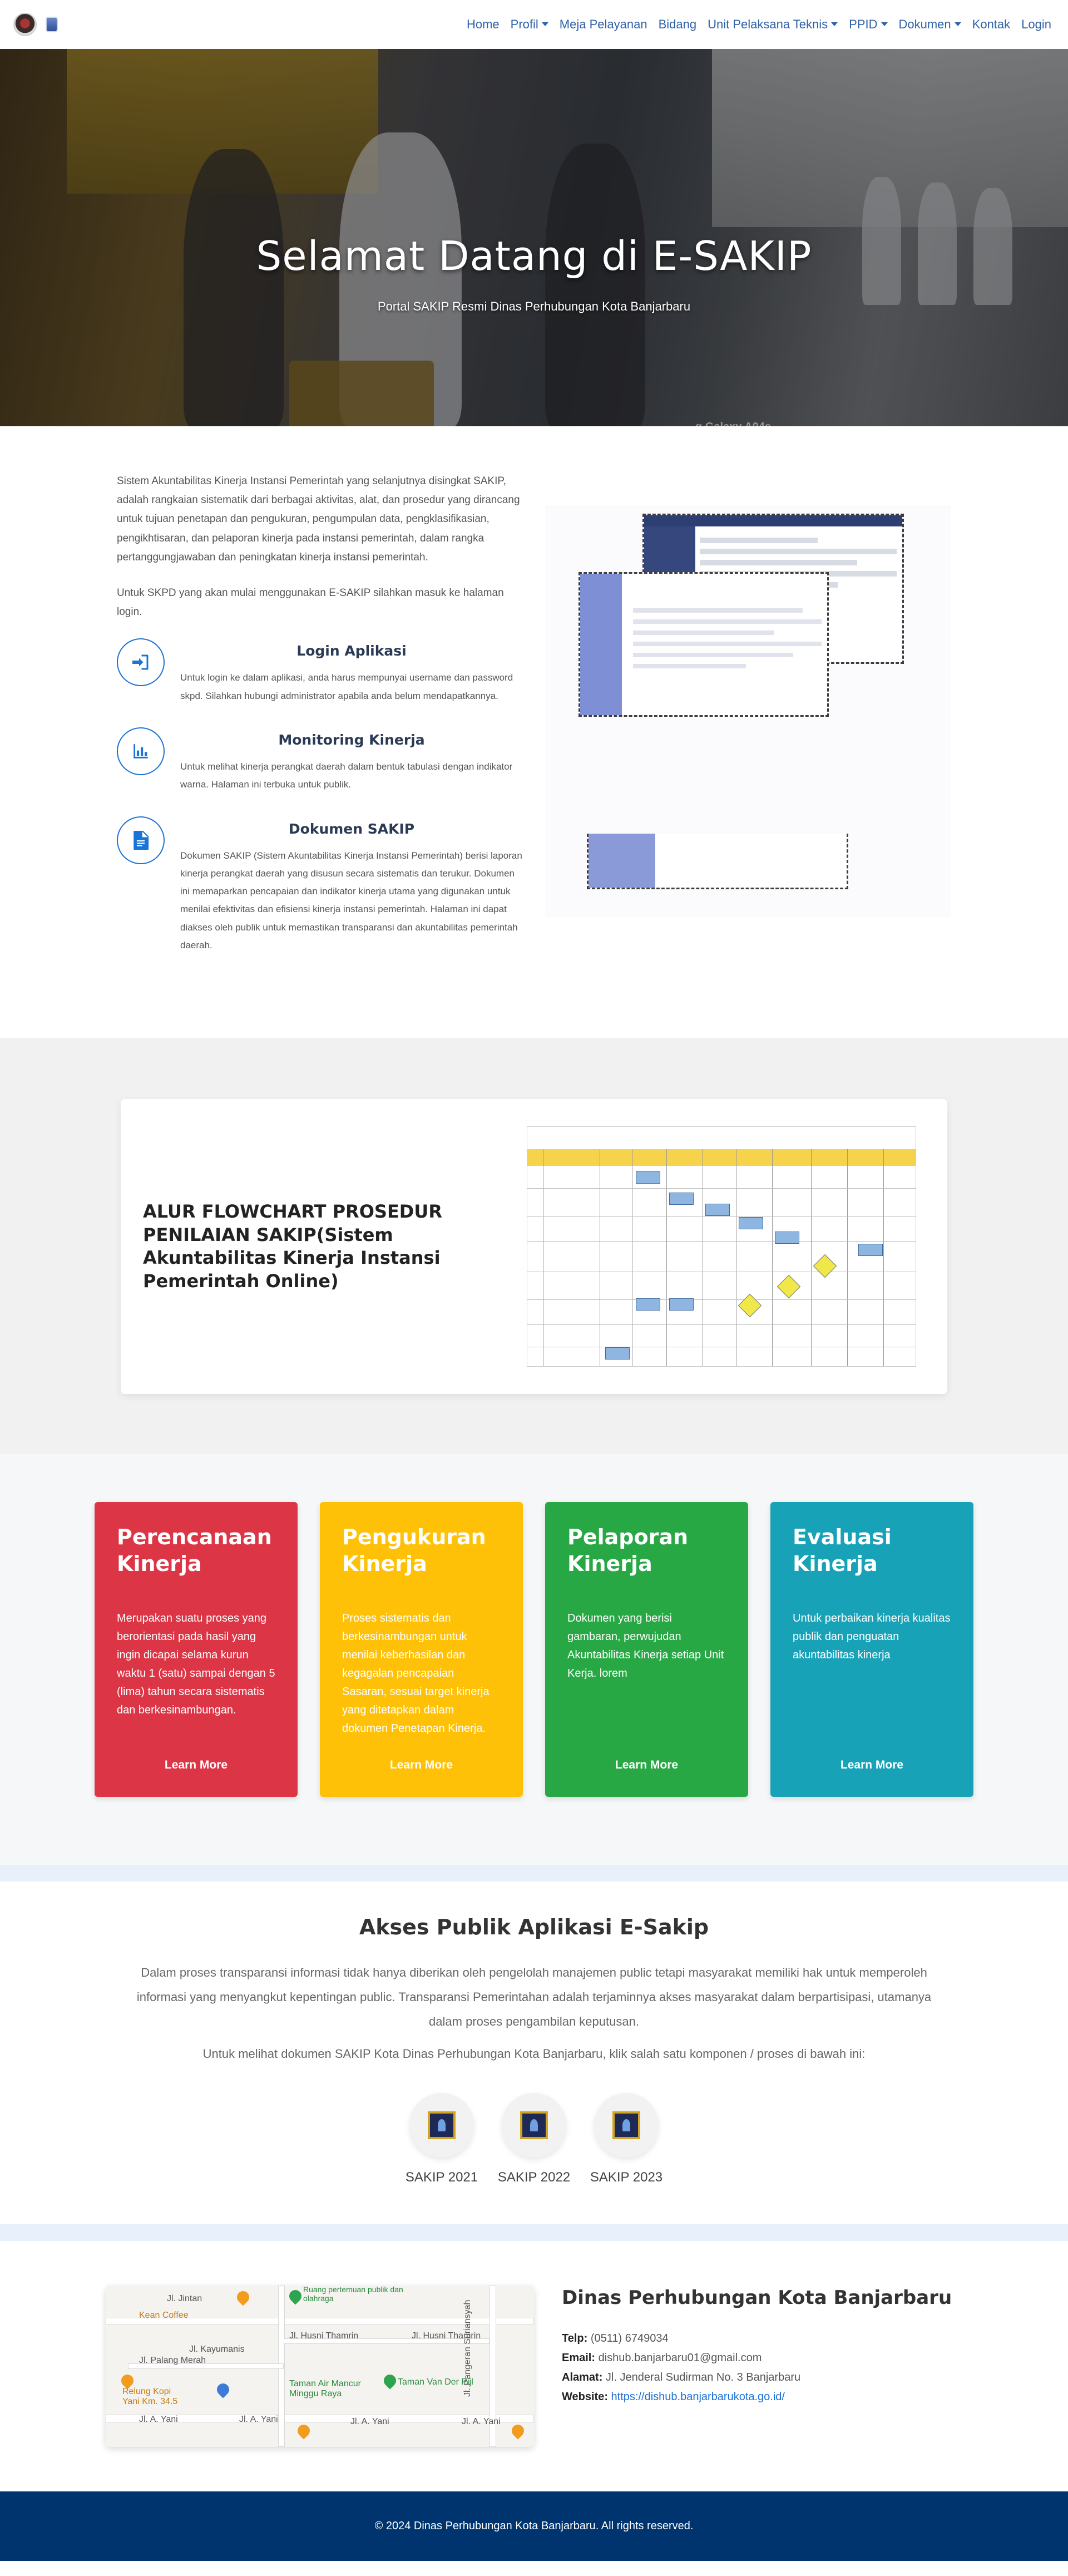  What do you see at coordinates (172, 2361) in the screenshot?
I see `map-street-label: Jl. Palang Merah` at bounding box center [172, 2361].